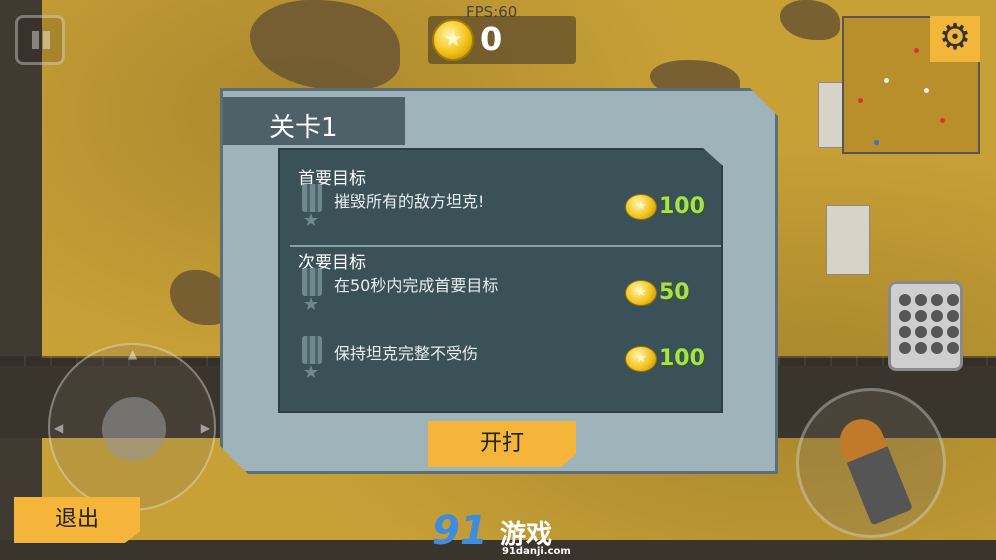  I want to click on reward-amount: 50, so click(674, 292).